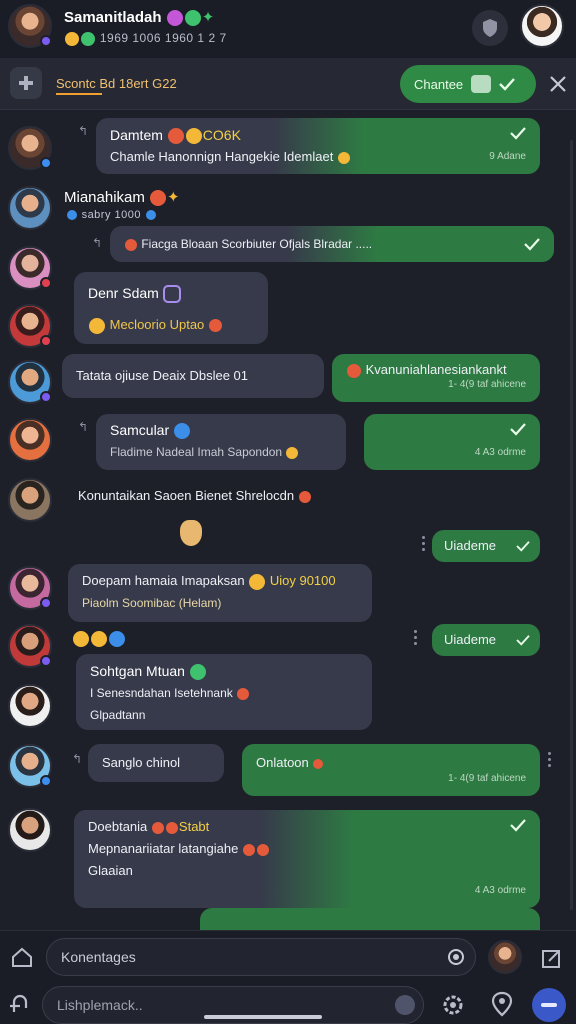  Describe the element at coordinates (193, 136) in the screenshot. I see `smile-emoji-icon` at that location.